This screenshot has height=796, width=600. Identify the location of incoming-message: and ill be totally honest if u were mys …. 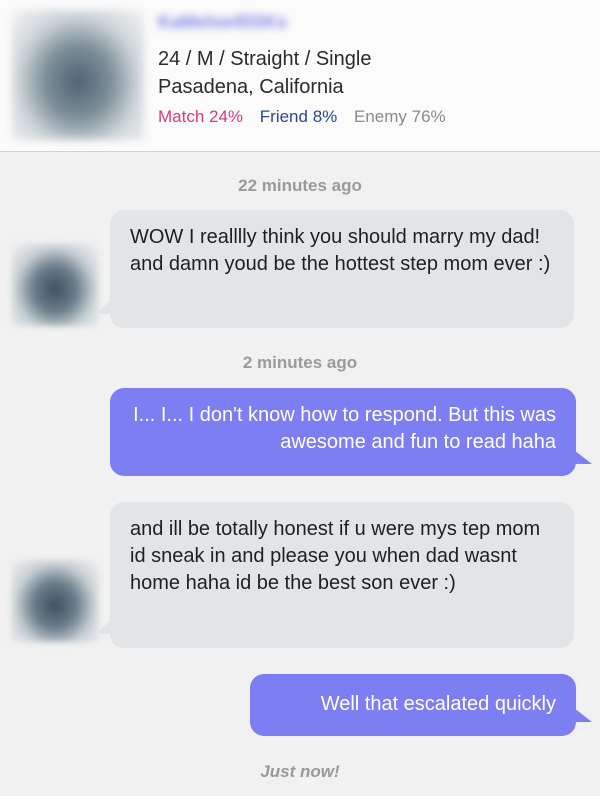
(342, 575).